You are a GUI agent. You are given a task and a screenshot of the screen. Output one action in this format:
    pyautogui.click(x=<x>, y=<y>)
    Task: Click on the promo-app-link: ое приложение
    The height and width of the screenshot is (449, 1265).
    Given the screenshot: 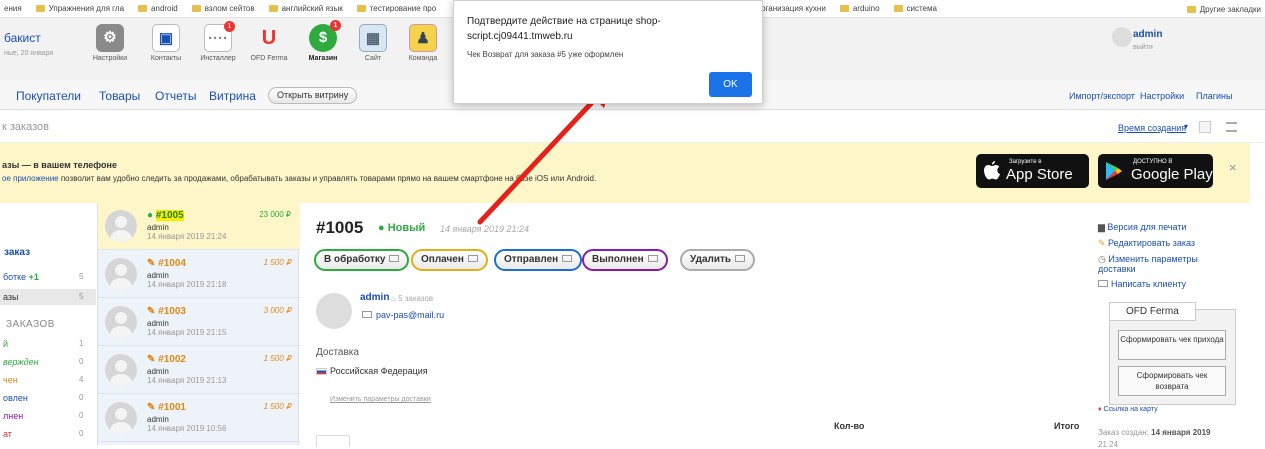 What is the action you would take?
    pyautogui.click(x=30, y=178)
    